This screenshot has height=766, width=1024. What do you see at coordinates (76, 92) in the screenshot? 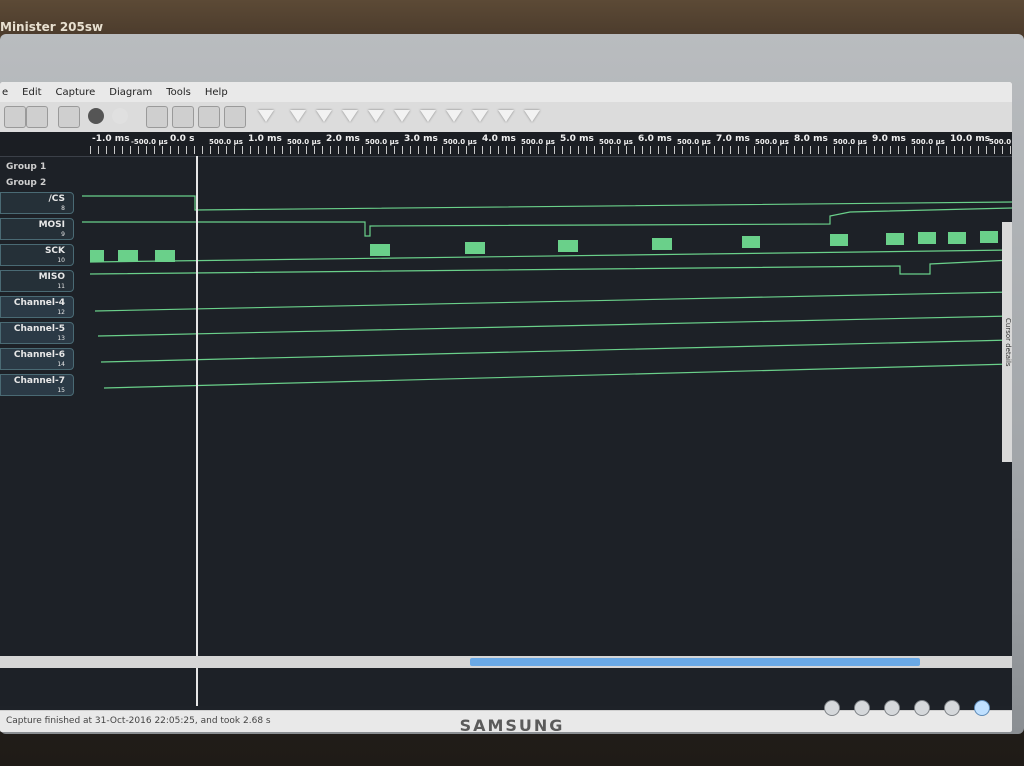
I see `menu-item-capture: Capture` at bounding box center [76, 92].